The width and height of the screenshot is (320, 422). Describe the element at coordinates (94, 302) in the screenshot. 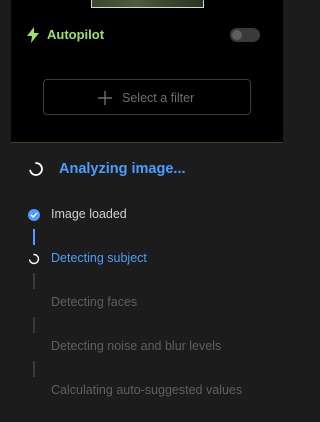

I see `step-label: Detecting faces` at that location.